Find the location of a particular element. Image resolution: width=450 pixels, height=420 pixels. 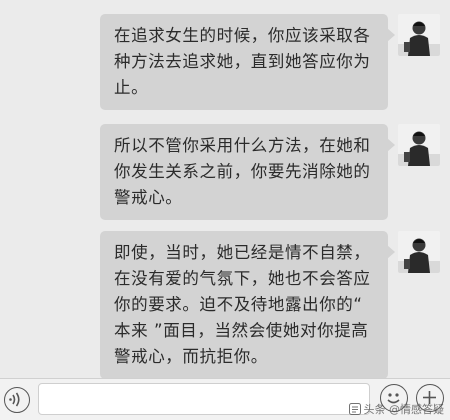

message-bubble: 在追求女生的时候，你应该采取各 种方法去追求她，直到她答应你为 止。 is located at coordinates (247, 62).